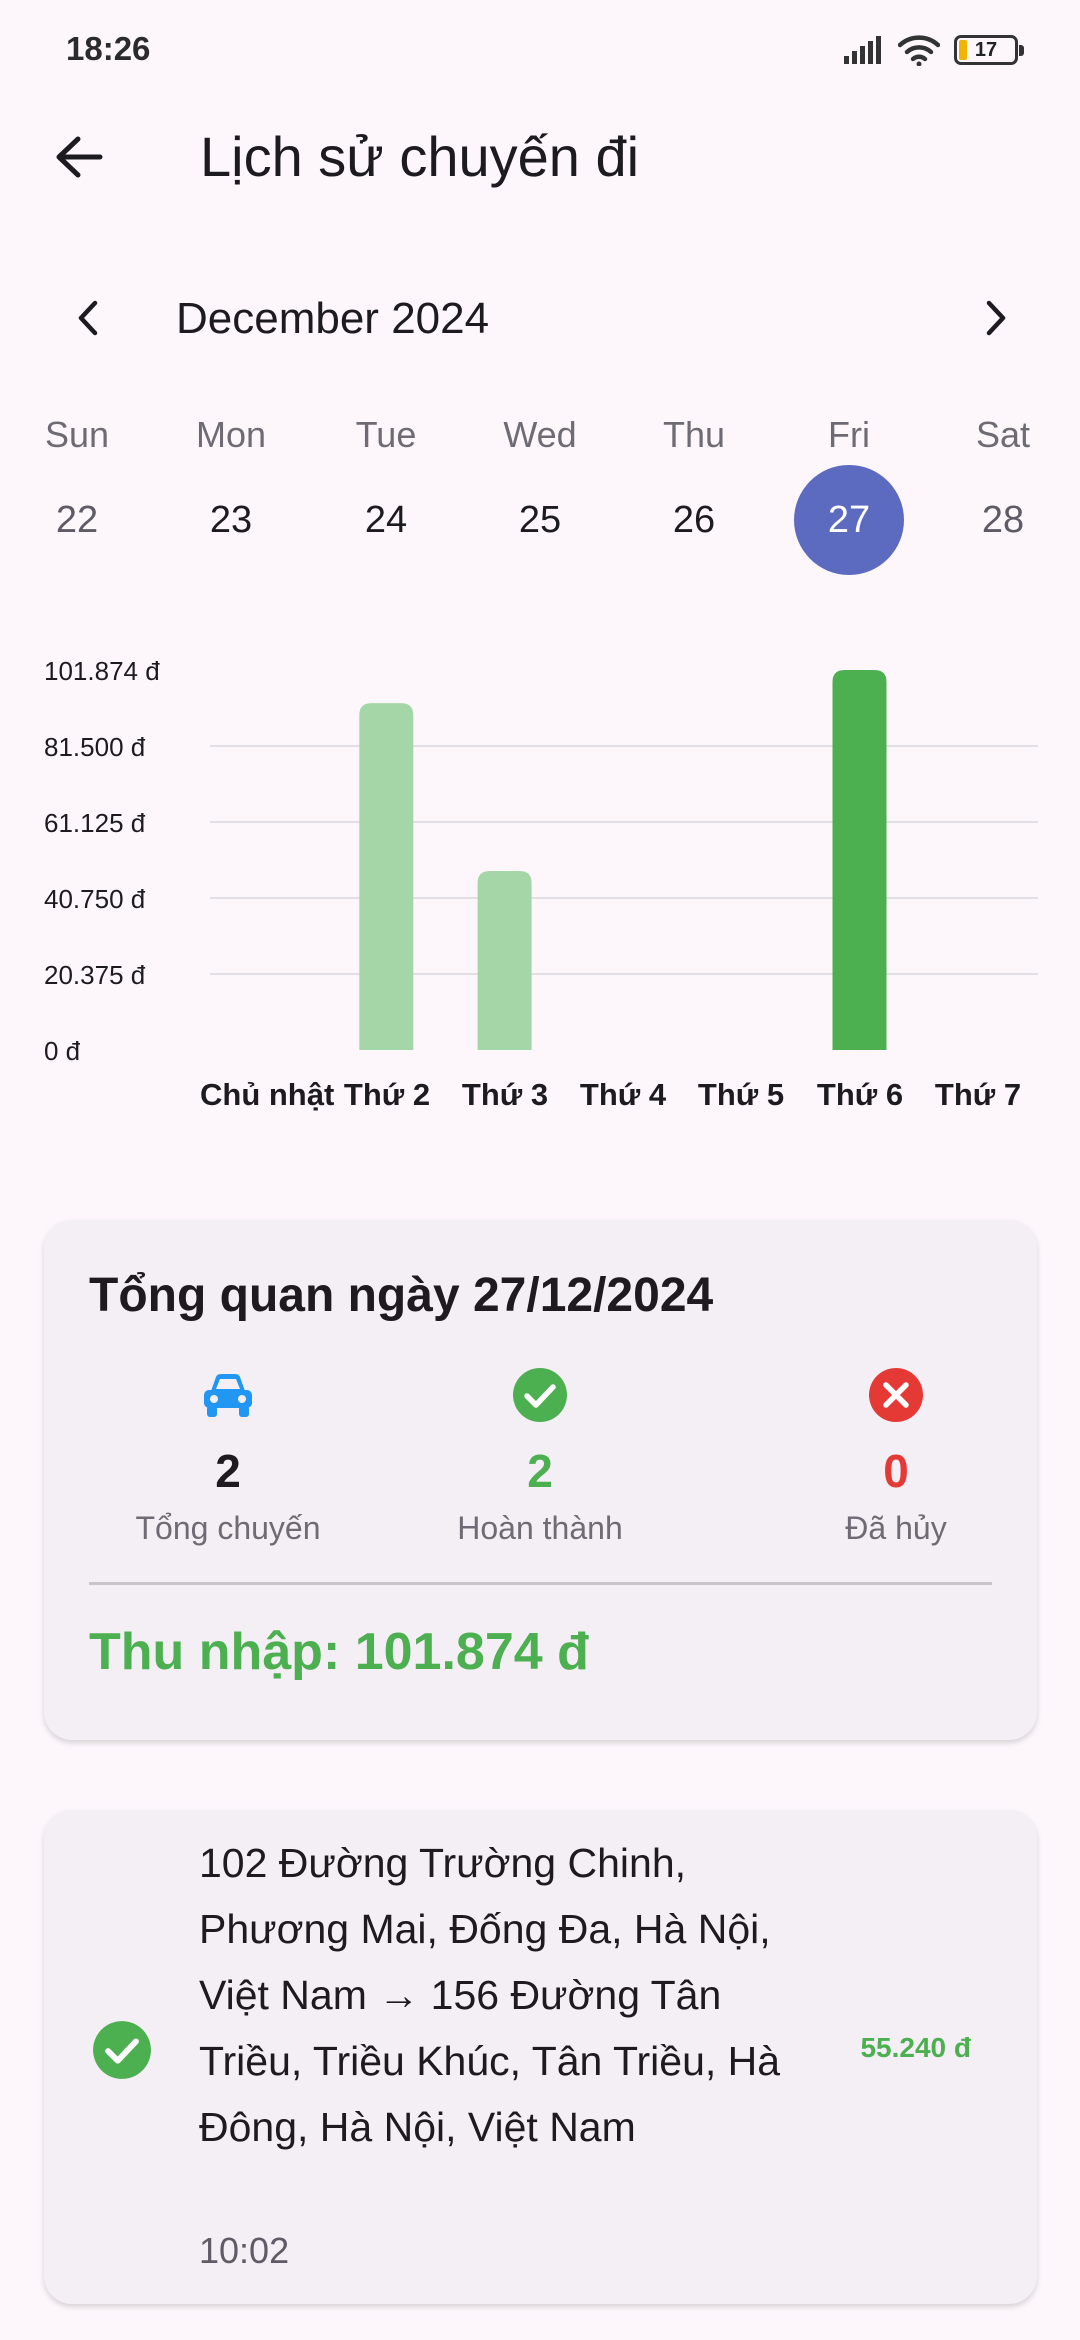  What do you see at coordinates (694, 434) in the screenshot?
I see `day-name: Thu` at bounding box center [694, 434].